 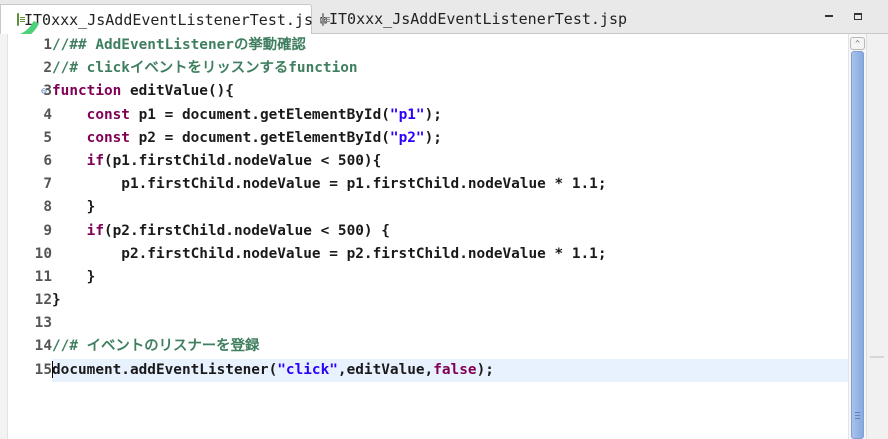 What do you see at coordinates (246, 230) in the screenshot?
I see `code-token: (p2.firstChild.nodeValue < 500) {` at bounding box center [246, 230].